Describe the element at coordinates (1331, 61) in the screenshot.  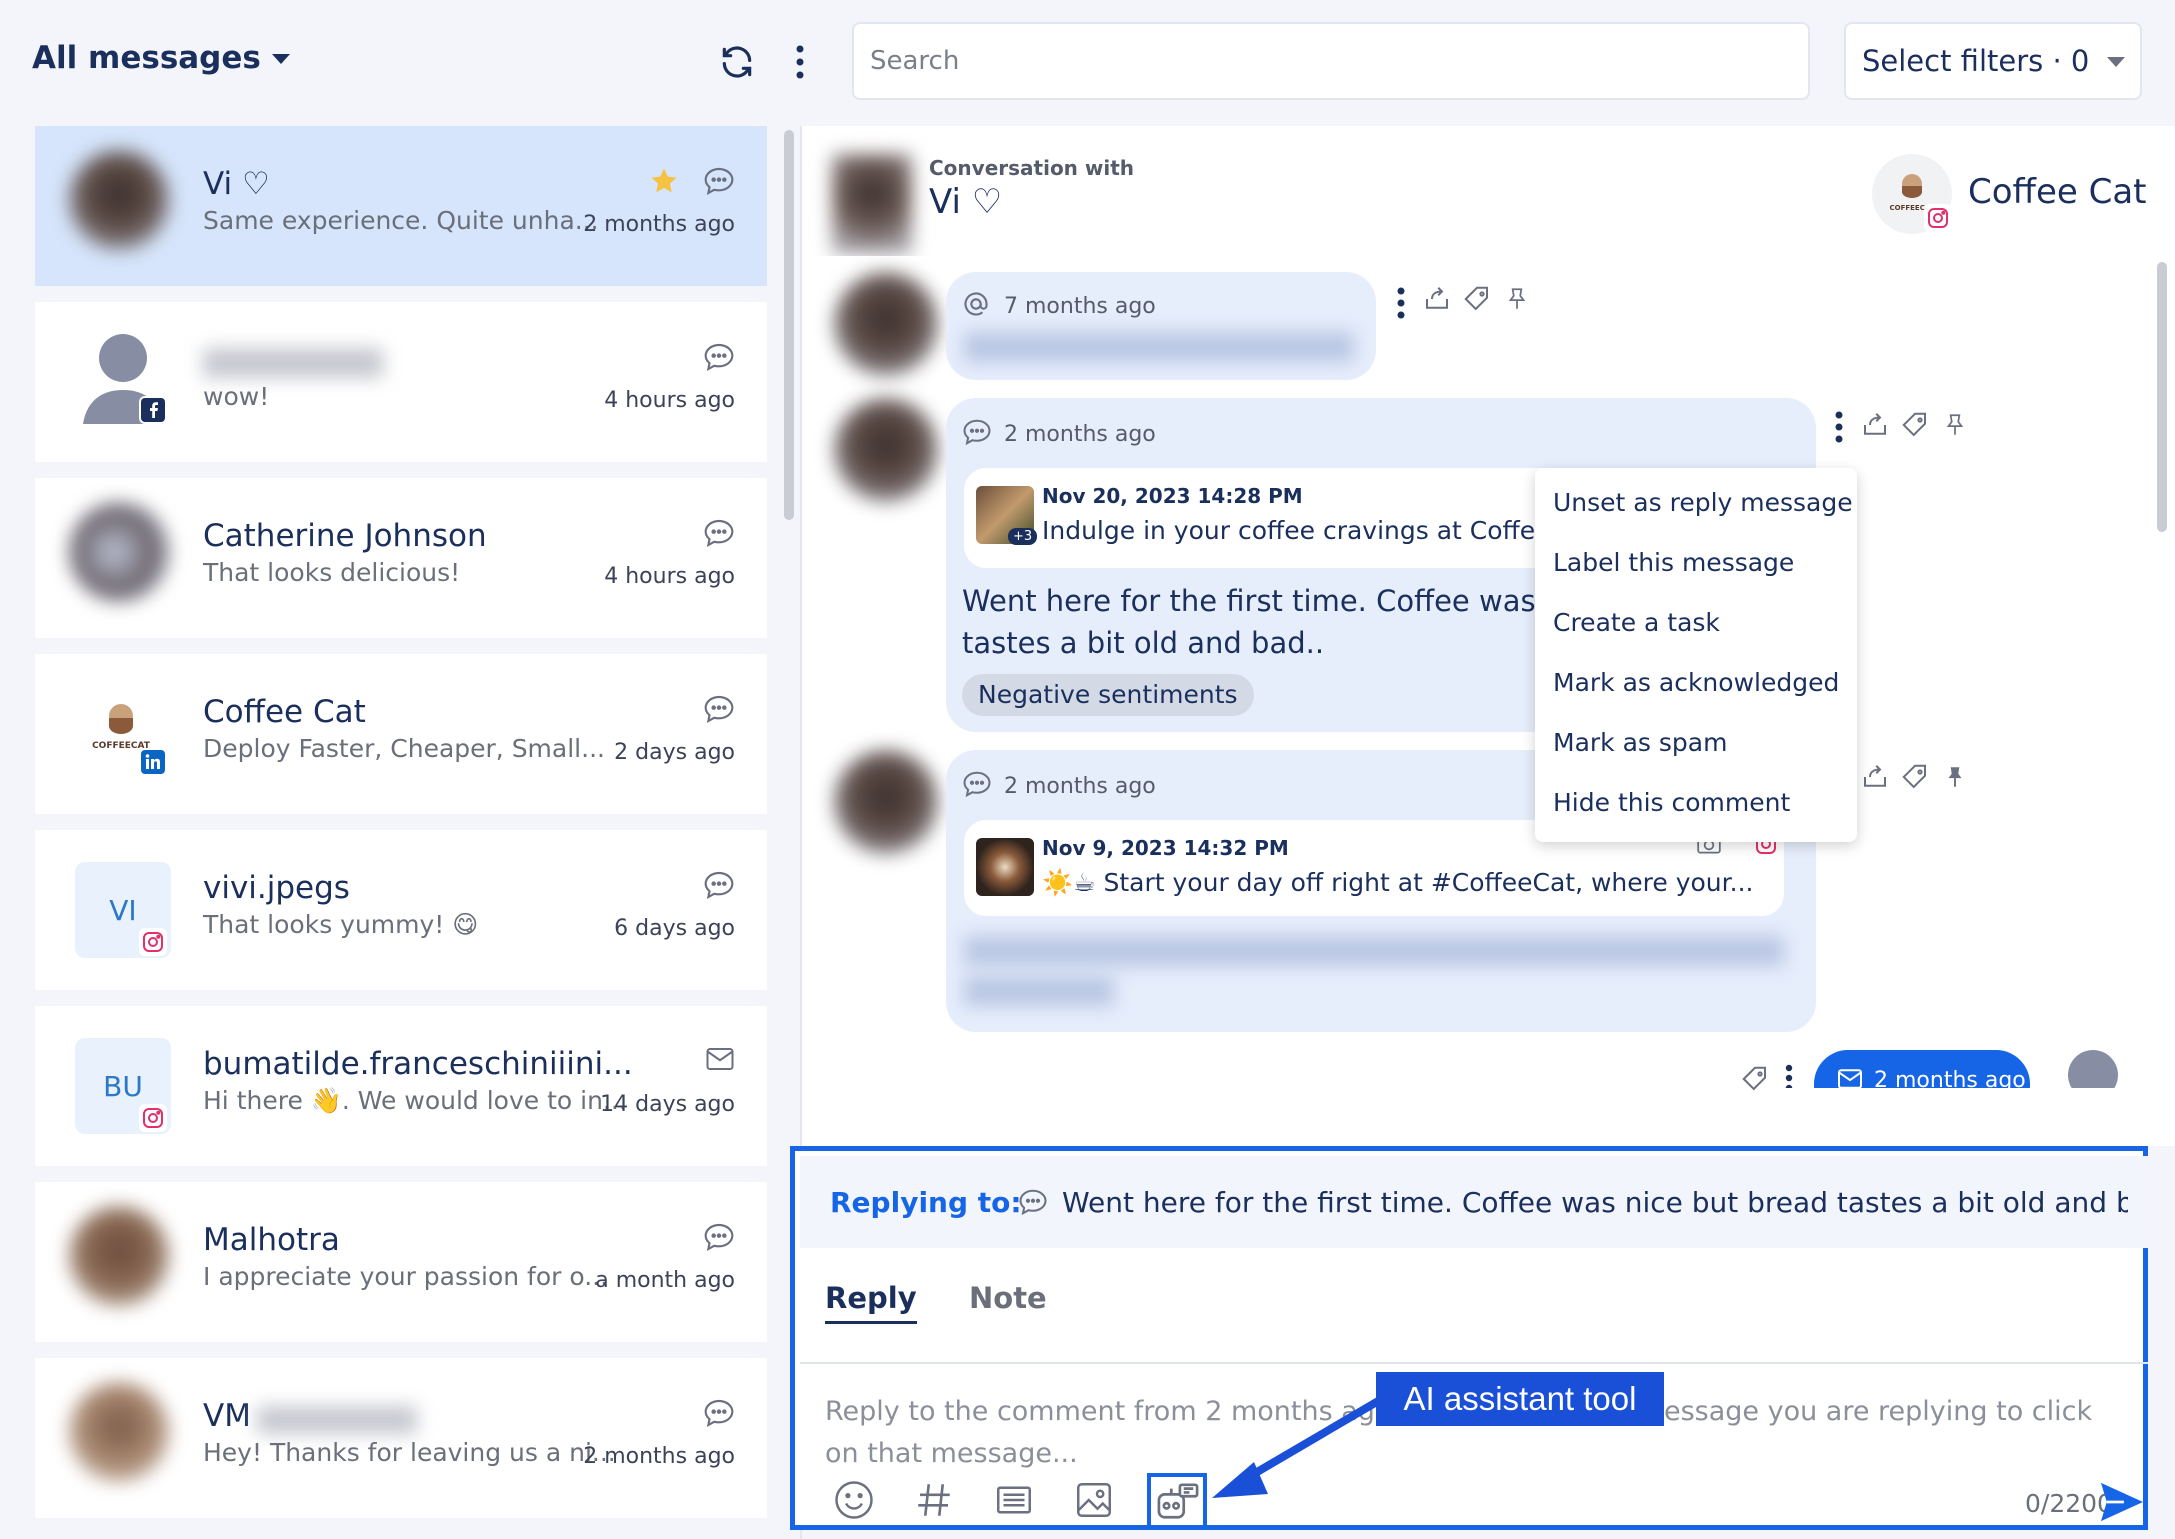
I see `search-input` at that location.